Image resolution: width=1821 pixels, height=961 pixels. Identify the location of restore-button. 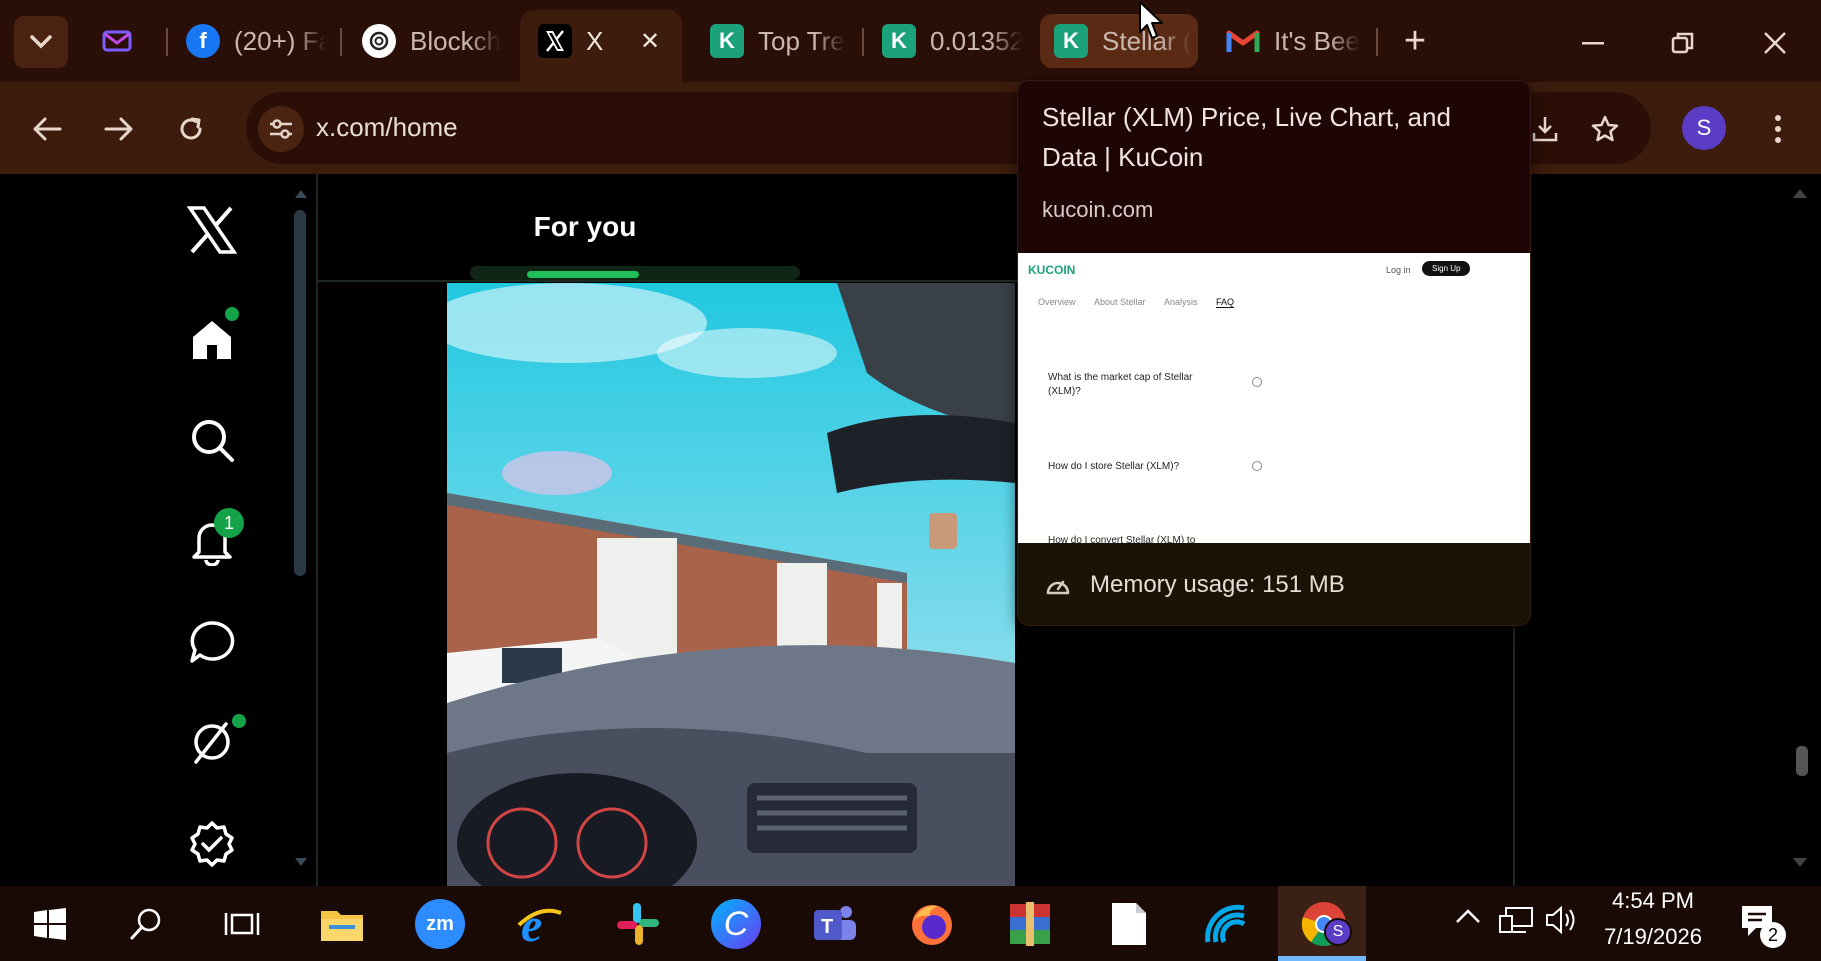
(1683, 43).